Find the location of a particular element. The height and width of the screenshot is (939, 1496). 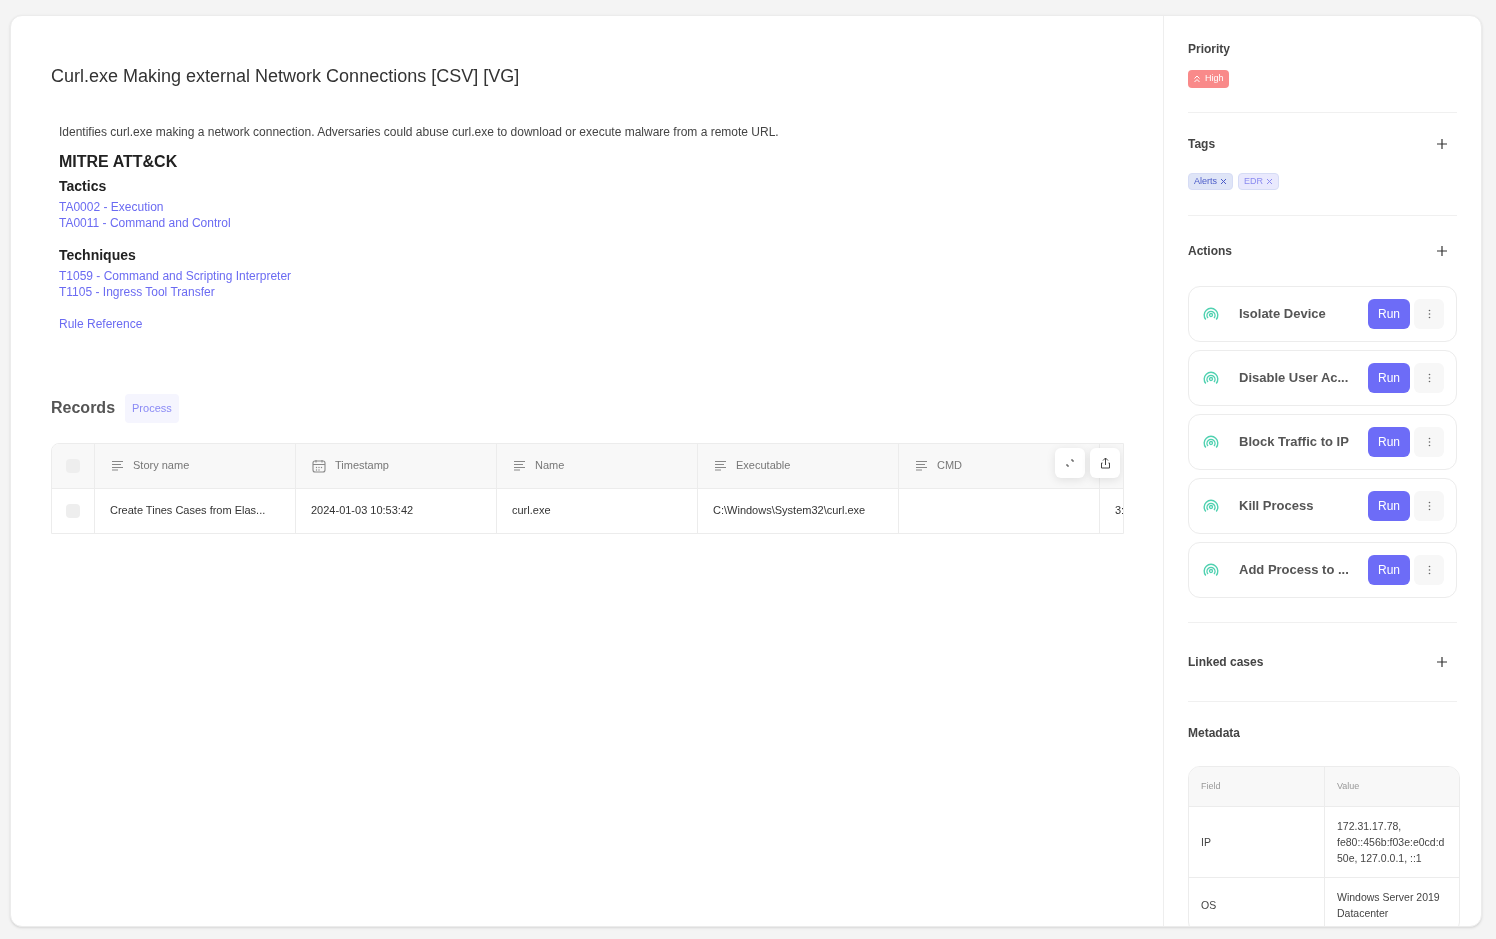

section-heading: MITRE ATT&CK is located at coordinates (119, 162).